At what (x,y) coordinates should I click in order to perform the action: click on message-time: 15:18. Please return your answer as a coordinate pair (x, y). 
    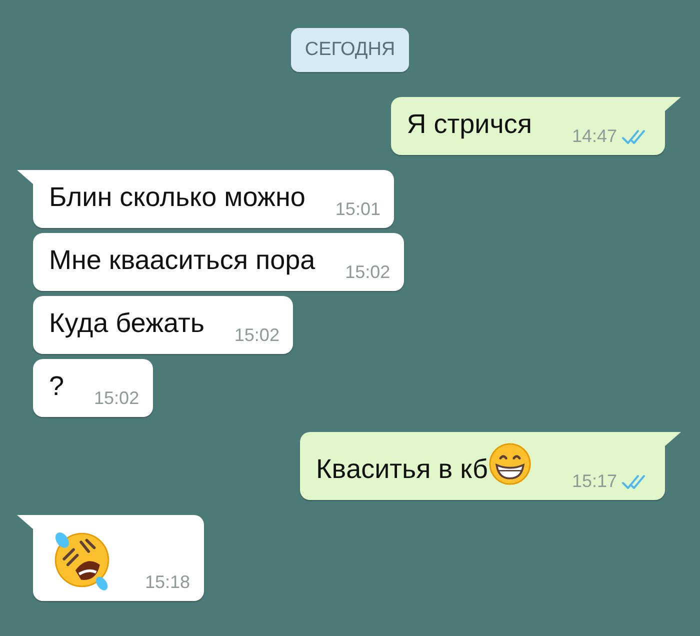
    Looking at the image, I should click on (167, 582).